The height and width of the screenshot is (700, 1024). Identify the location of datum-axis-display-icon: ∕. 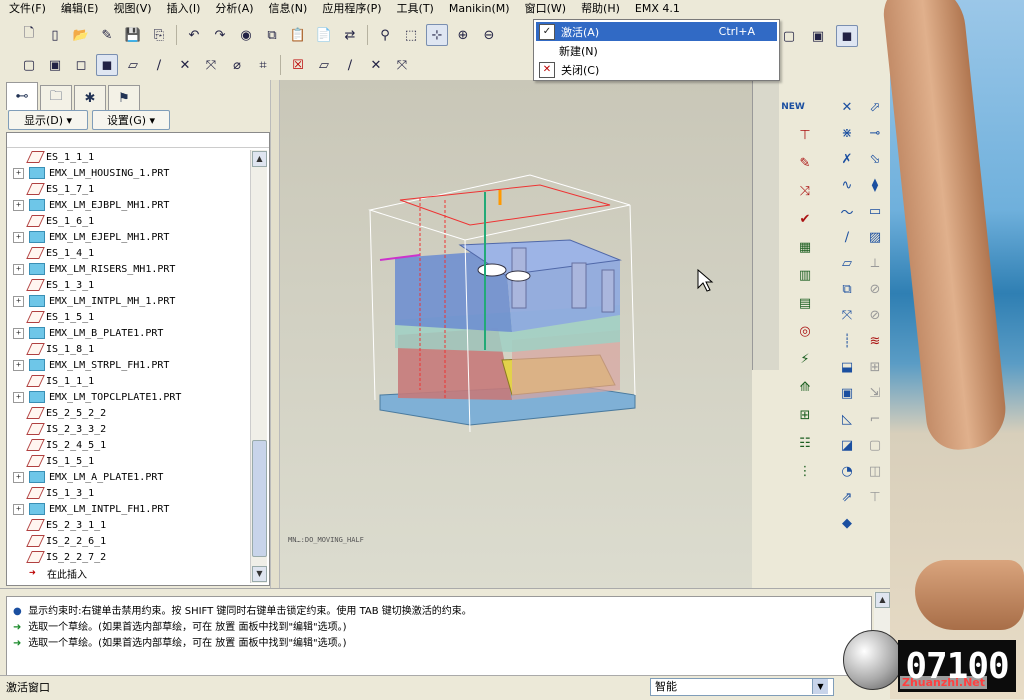
(159, 65).